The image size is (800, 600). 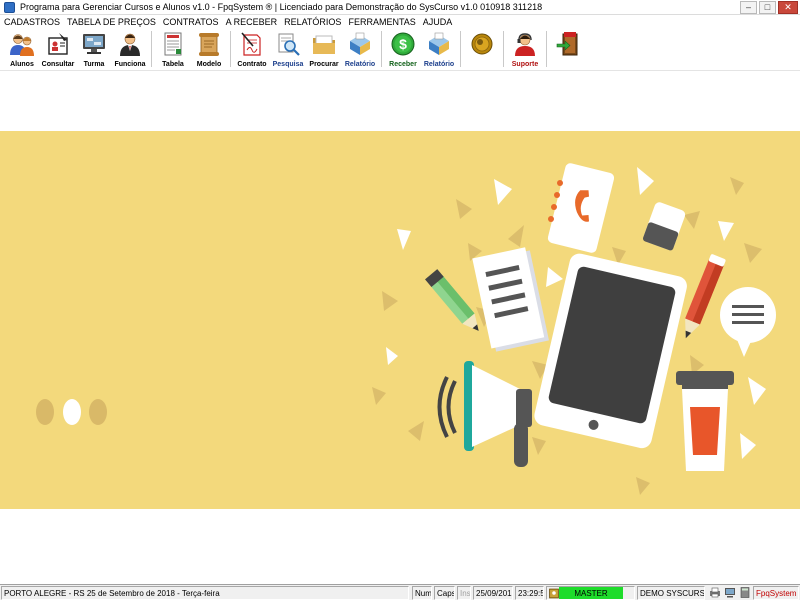 I want to click on coins-button, so click(x=482, y=50).